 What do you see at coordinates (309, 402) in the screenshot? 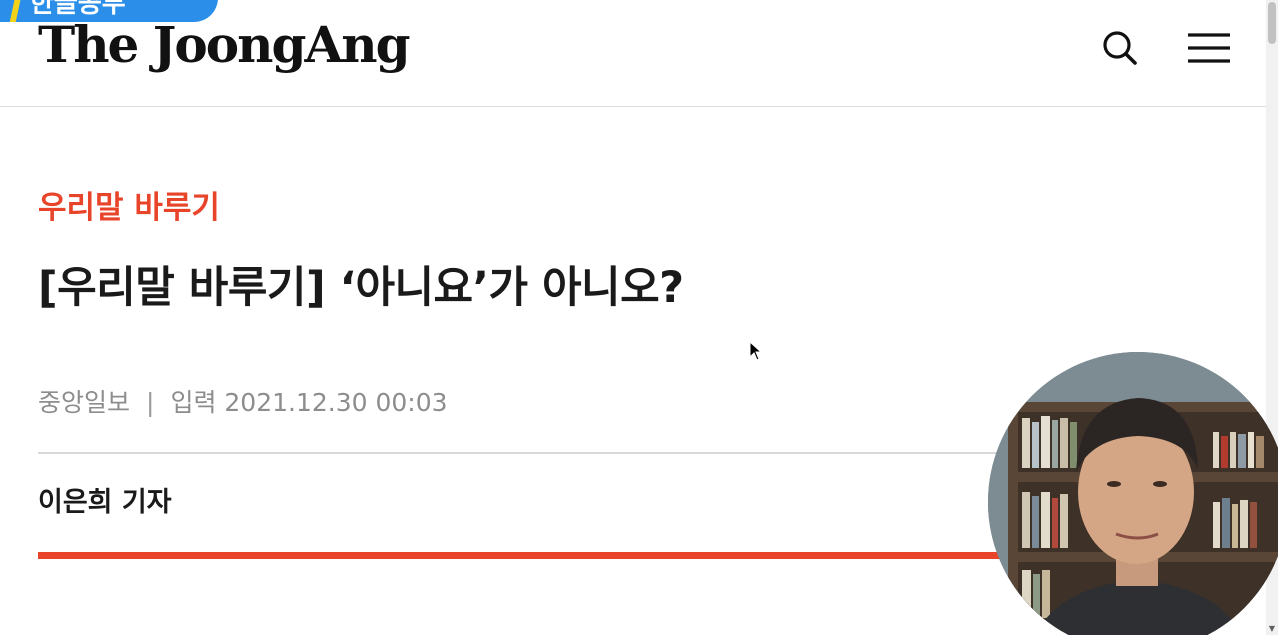
I see `publish-date: 입력 2021.12.30 00:03` at bounding box center [309, 402].